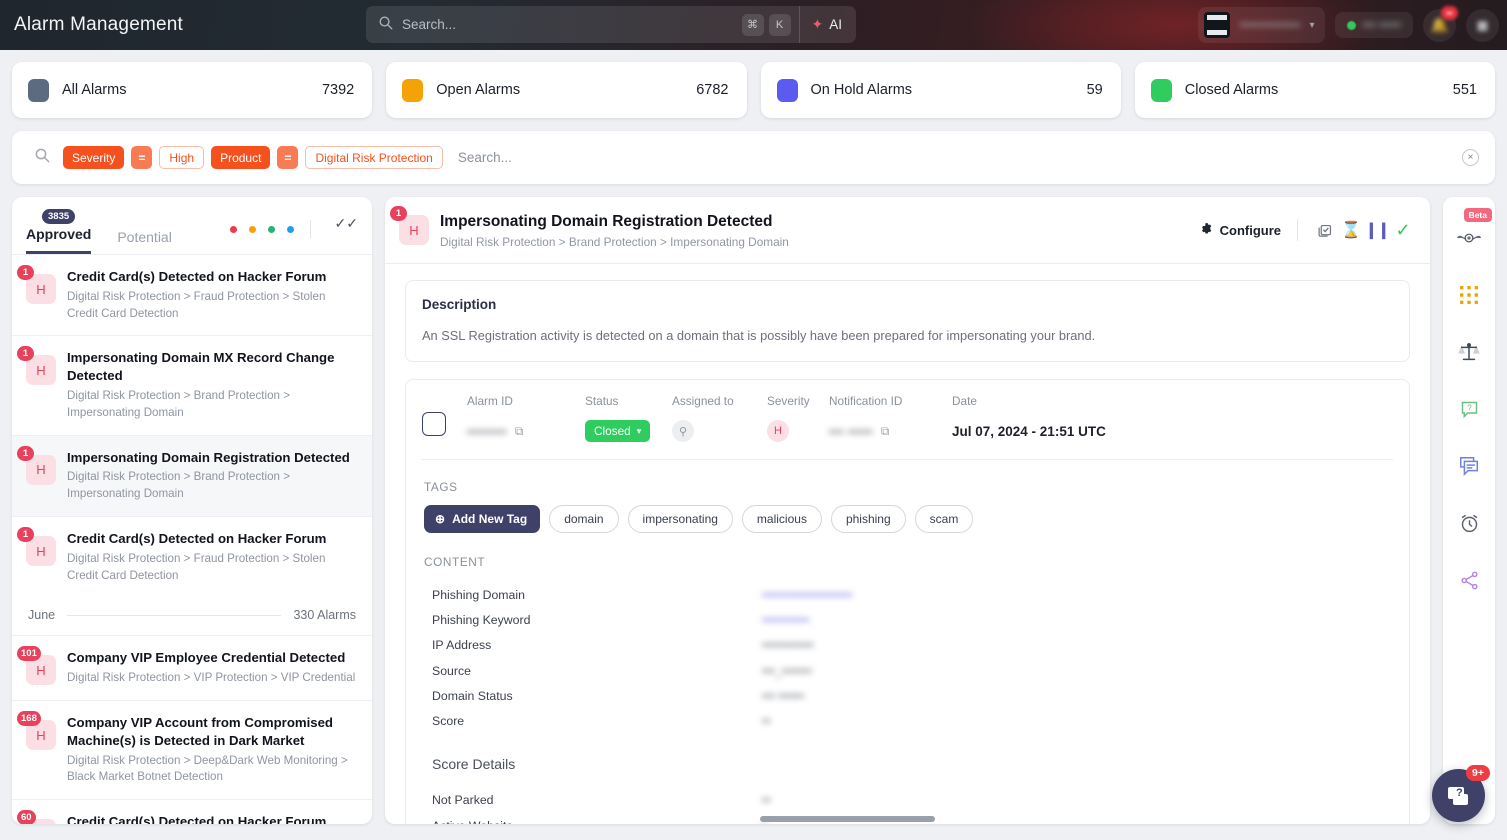  Describe the element at coordinates (241, 157) in the screenshot. I see `filter-chip-product-key: Product` at that location.